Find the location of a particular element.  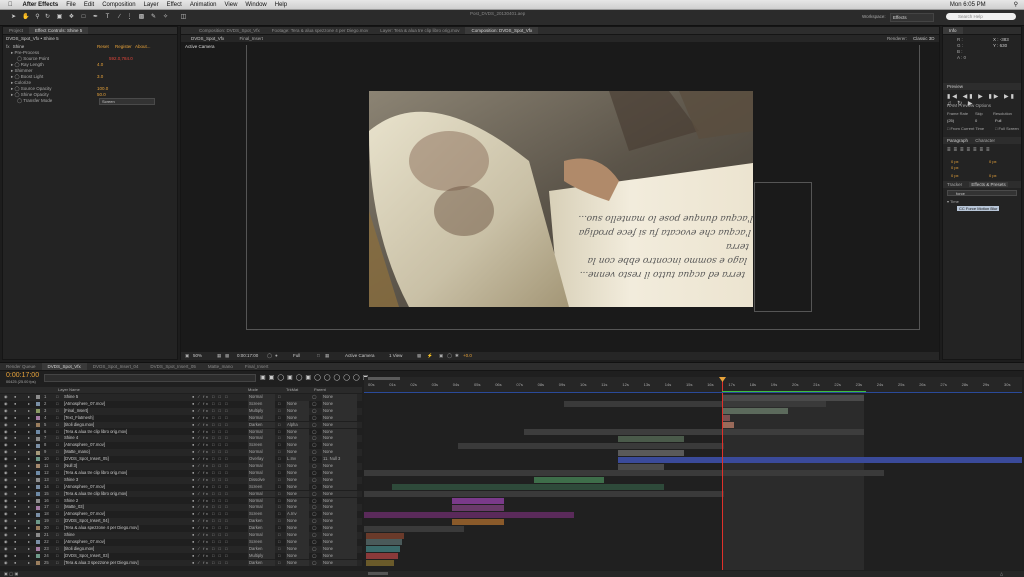

boost-light-value: 3.0 is located at coordinates (100, 76).